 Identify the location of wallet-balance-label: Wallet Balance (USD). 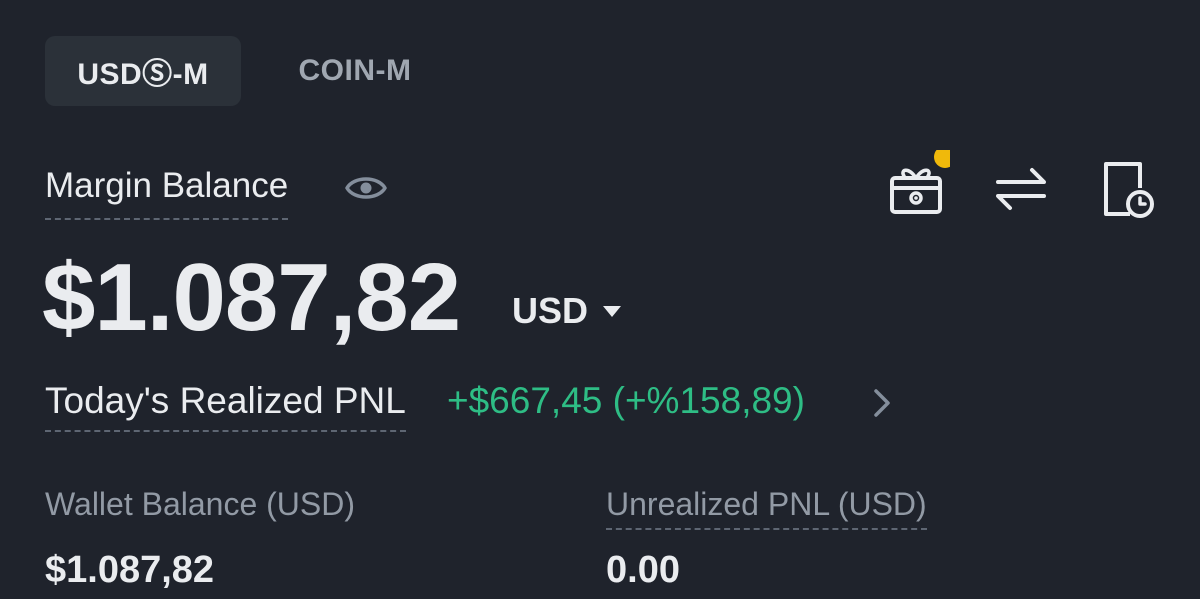
(200, 504).